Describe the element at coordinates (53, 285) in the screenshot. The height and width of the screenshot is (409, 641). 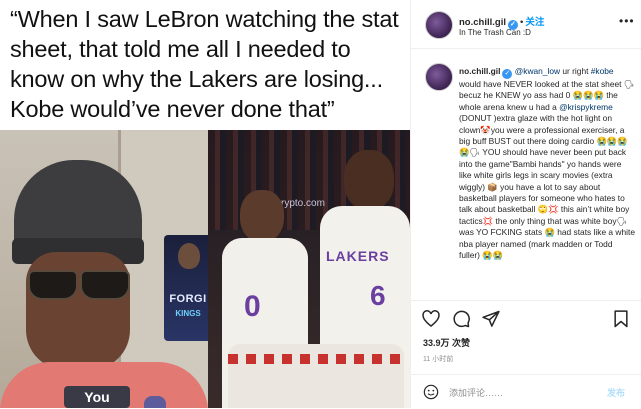
I see `sunglasses-lens-left` at that location.